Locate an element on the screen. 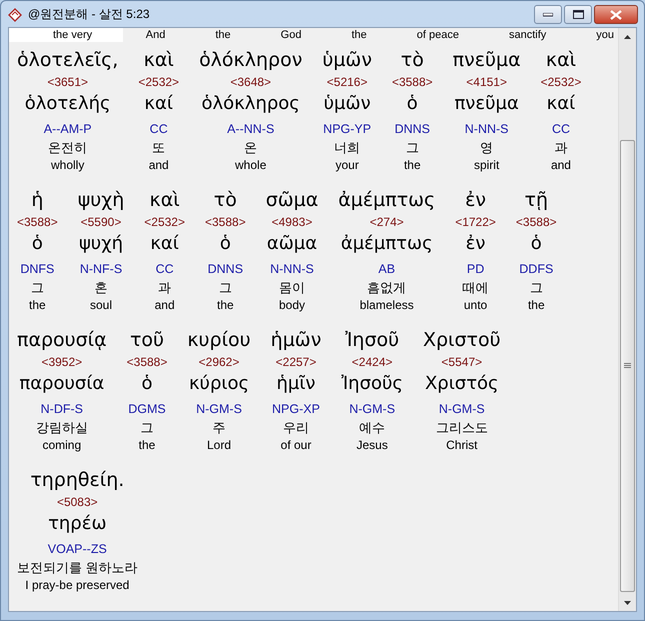 This screenshot has height=621, width=645. lemma-word: ὑμῶν is located at coordinates (347, 104).